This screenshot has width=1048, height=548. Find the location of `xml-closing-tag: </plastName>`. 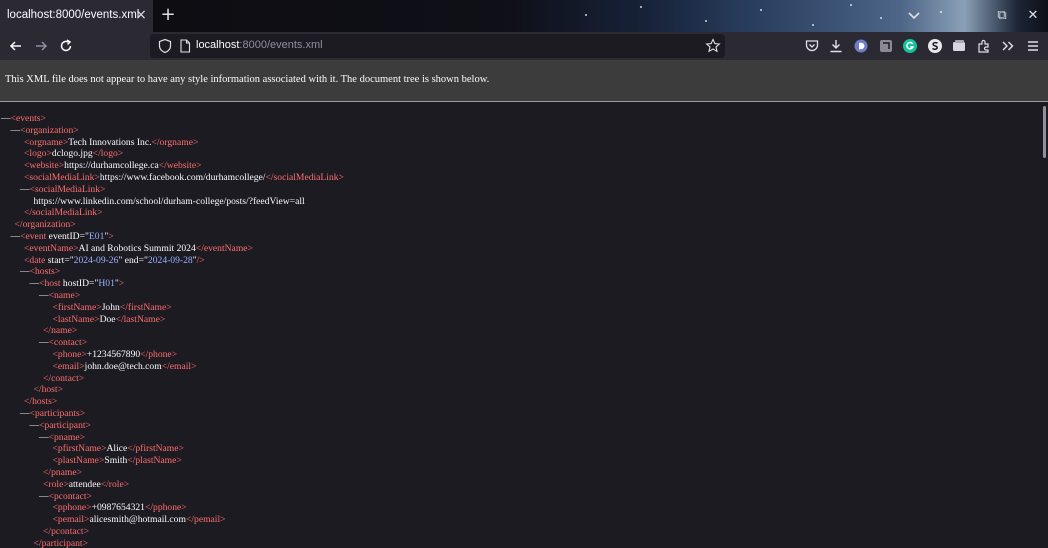

xml-closing-tag: </plastName> is located at coordinates (154, 461).